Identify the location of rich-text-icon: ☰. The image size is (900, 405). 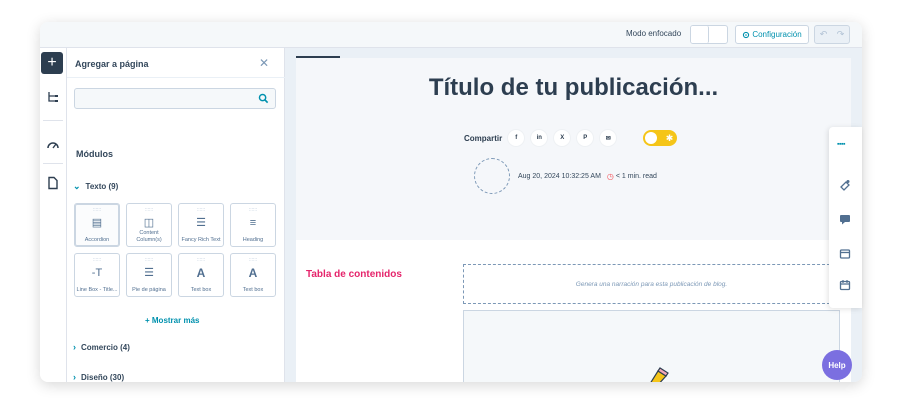
(201, 223).